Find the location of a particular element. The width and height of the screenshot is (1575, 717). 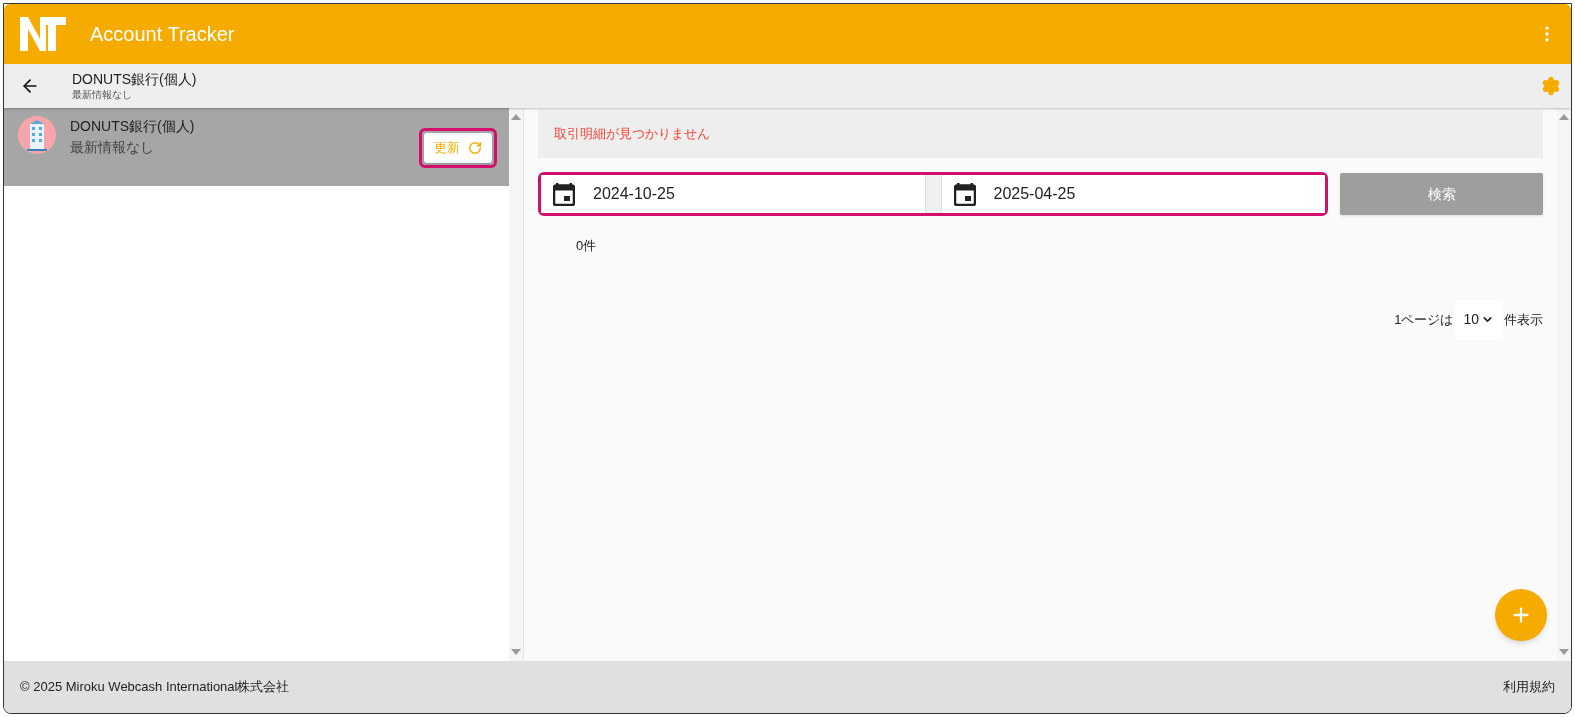

page-size-suffix: 件表示 is located at coordinates (1523, 319).